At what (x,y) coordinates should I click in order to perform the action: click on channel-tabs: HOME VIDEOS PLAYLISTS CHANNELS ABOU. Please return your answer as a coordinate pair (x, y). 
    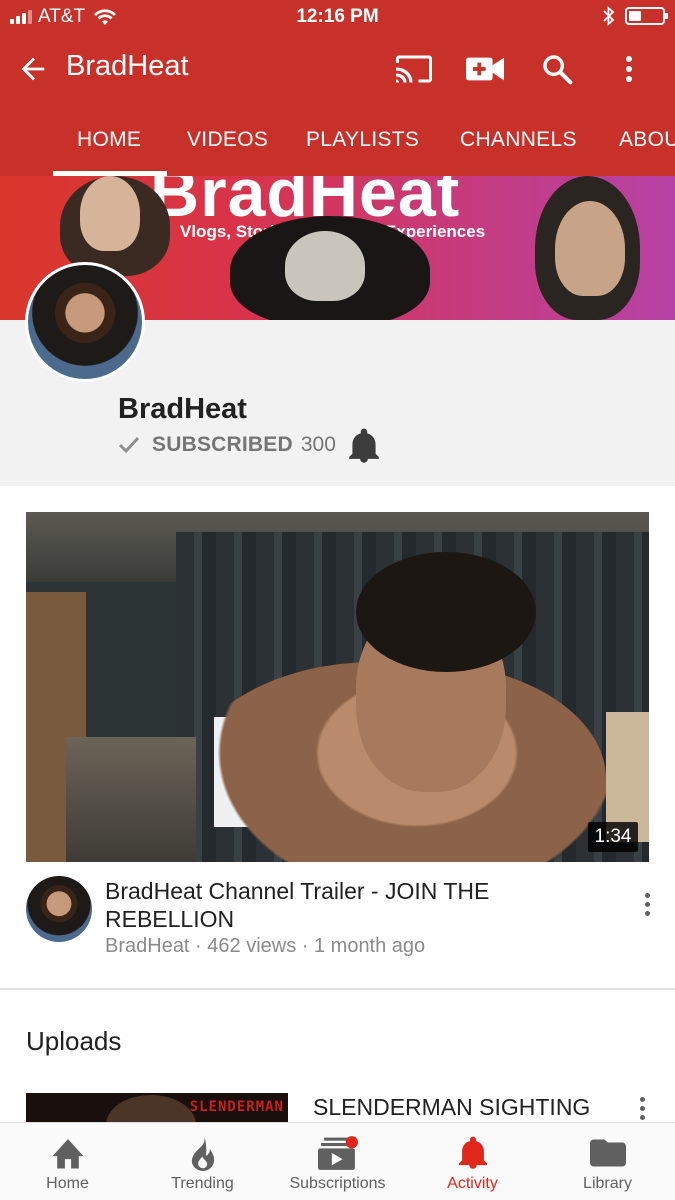
    Looking at the image, I should click on (337, 139).